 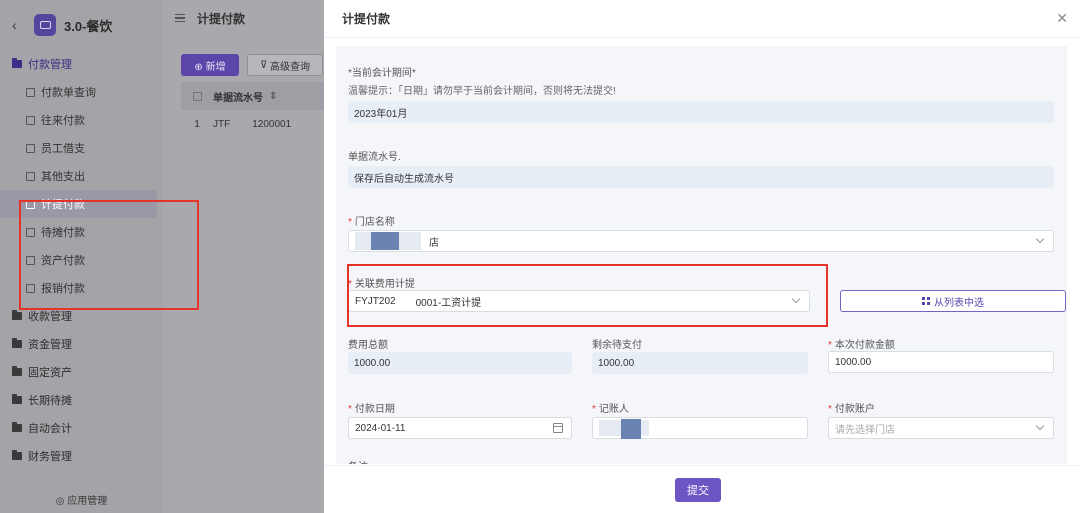 I want to click on checkbox, so click(x=197, y=96).